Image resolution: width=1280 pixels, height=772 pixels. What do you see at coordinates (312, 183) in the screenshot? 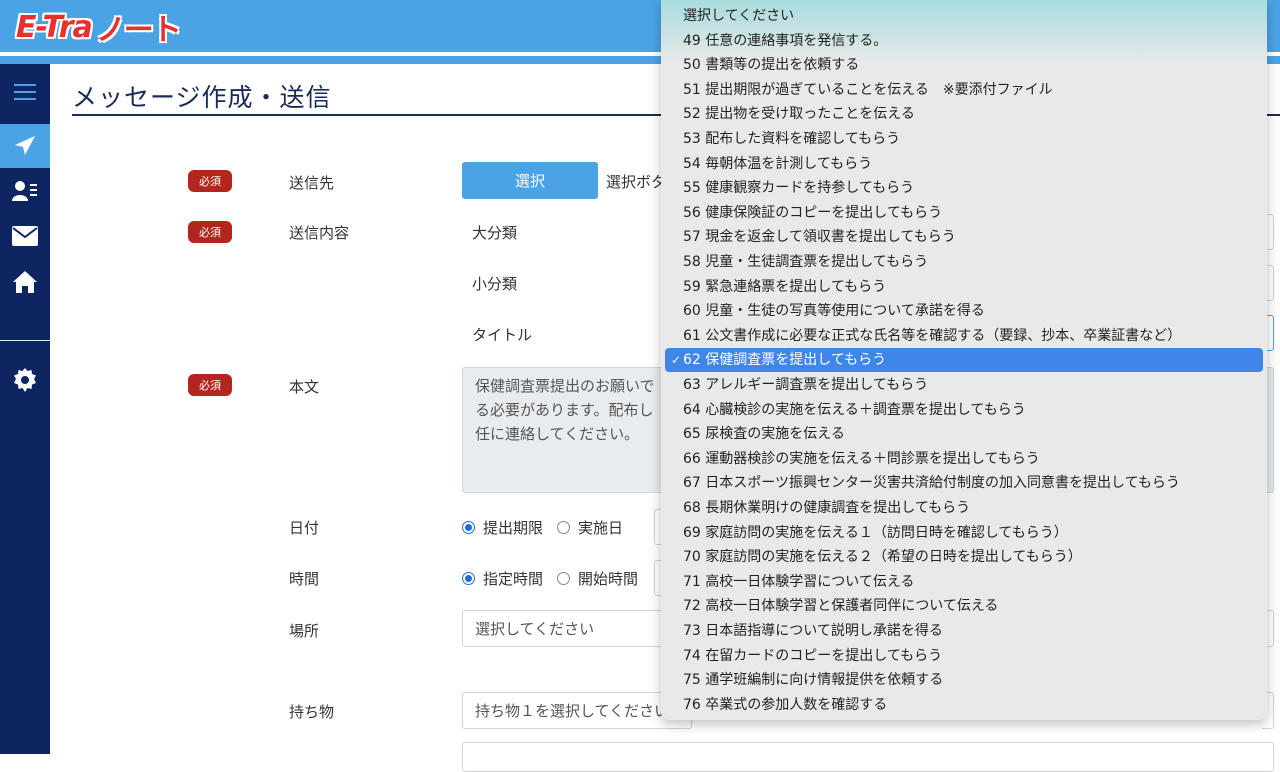
I see `recipient-label: 送信先` at bounding box center [312, 183].